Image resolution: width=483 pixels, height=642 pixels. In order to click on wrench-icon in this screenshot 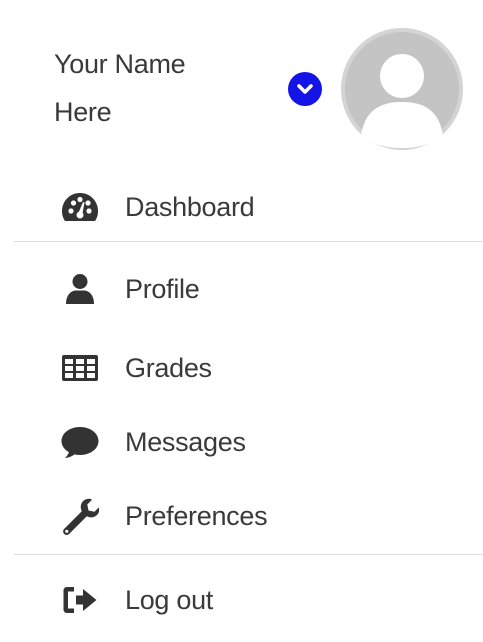, I will do `click(80, 516)`.